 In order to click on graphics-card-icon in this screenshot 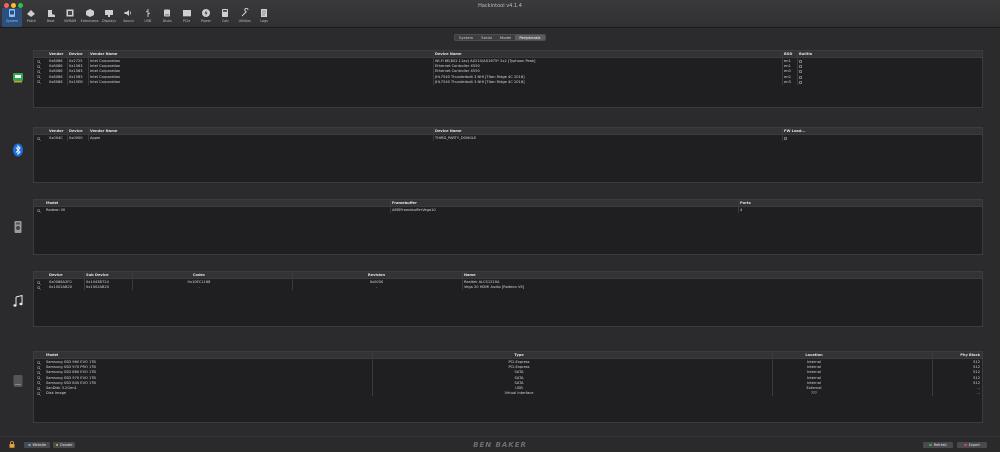, I will do `click(18, 227)`.